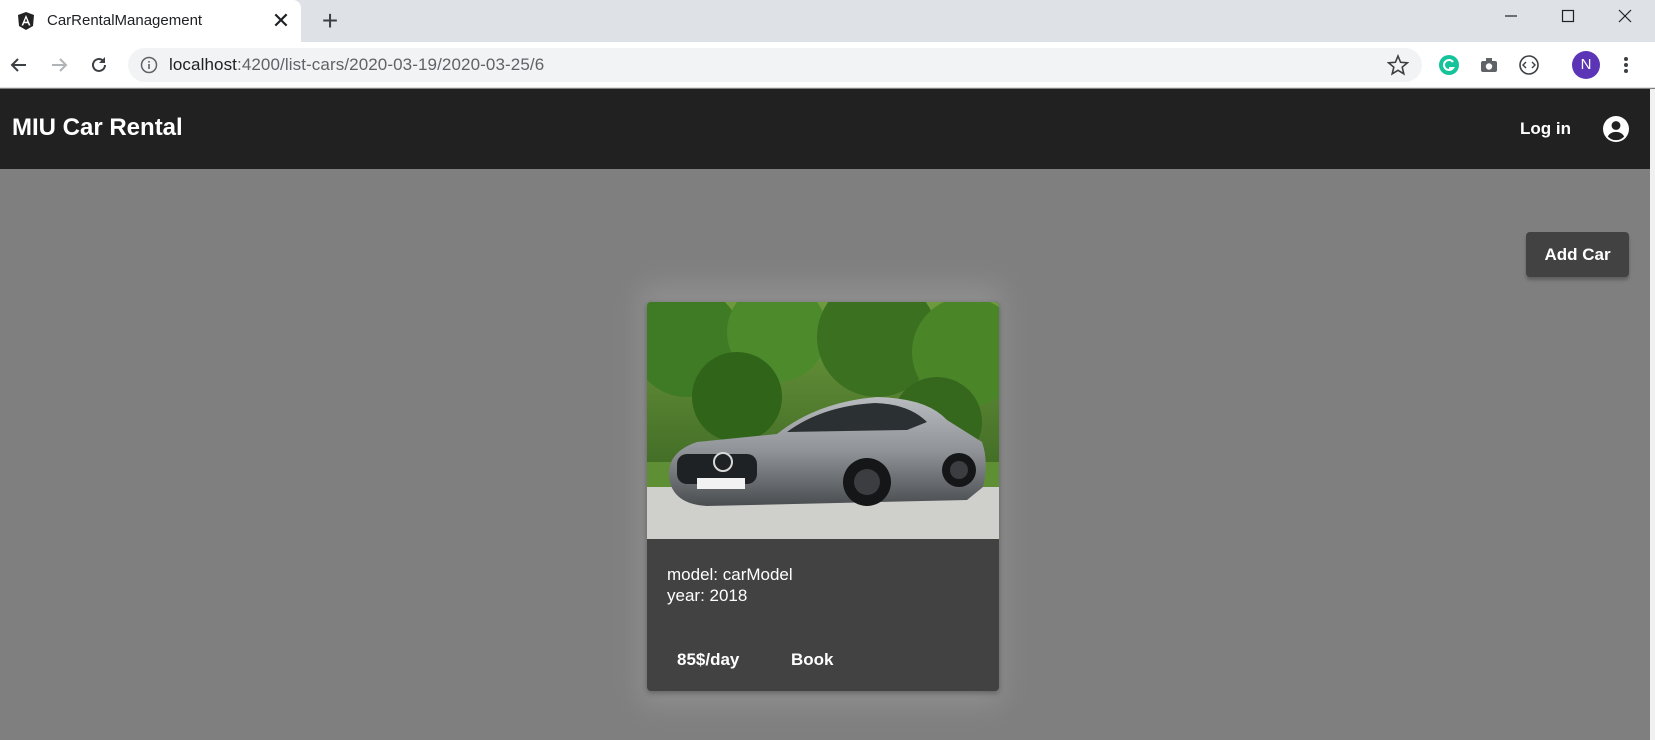 The height and width of the screenshot is (740, 1655). I want to click on grammarly-icon, so click(1449, 65).